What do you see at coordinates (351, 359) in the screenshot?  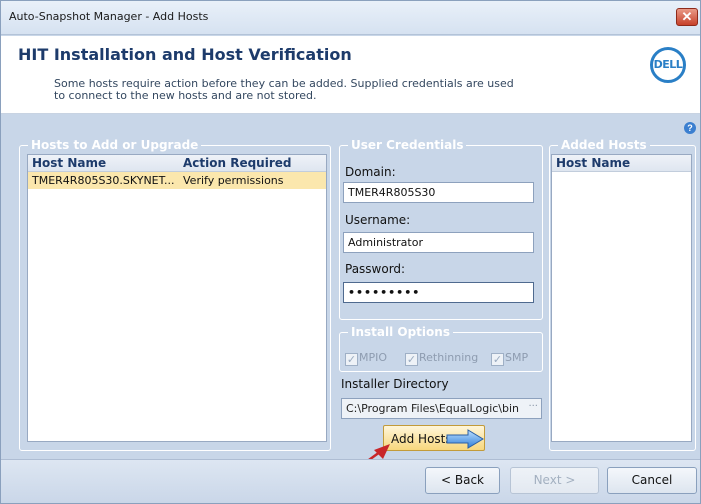 I see `mpio-checkbox: ✓` at bounding box center [351, 359].